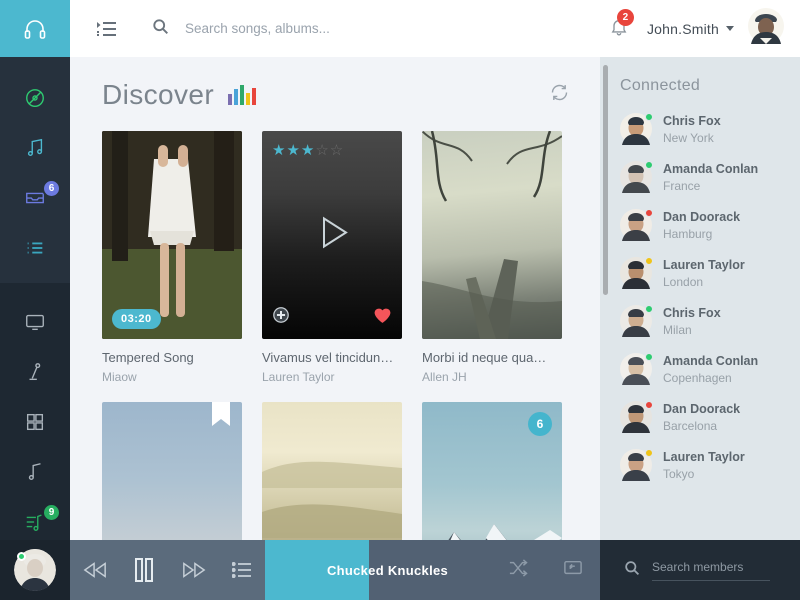 The width and height of the screenshot is (800, 600). I want to click on app-logo, so click(35, 28).